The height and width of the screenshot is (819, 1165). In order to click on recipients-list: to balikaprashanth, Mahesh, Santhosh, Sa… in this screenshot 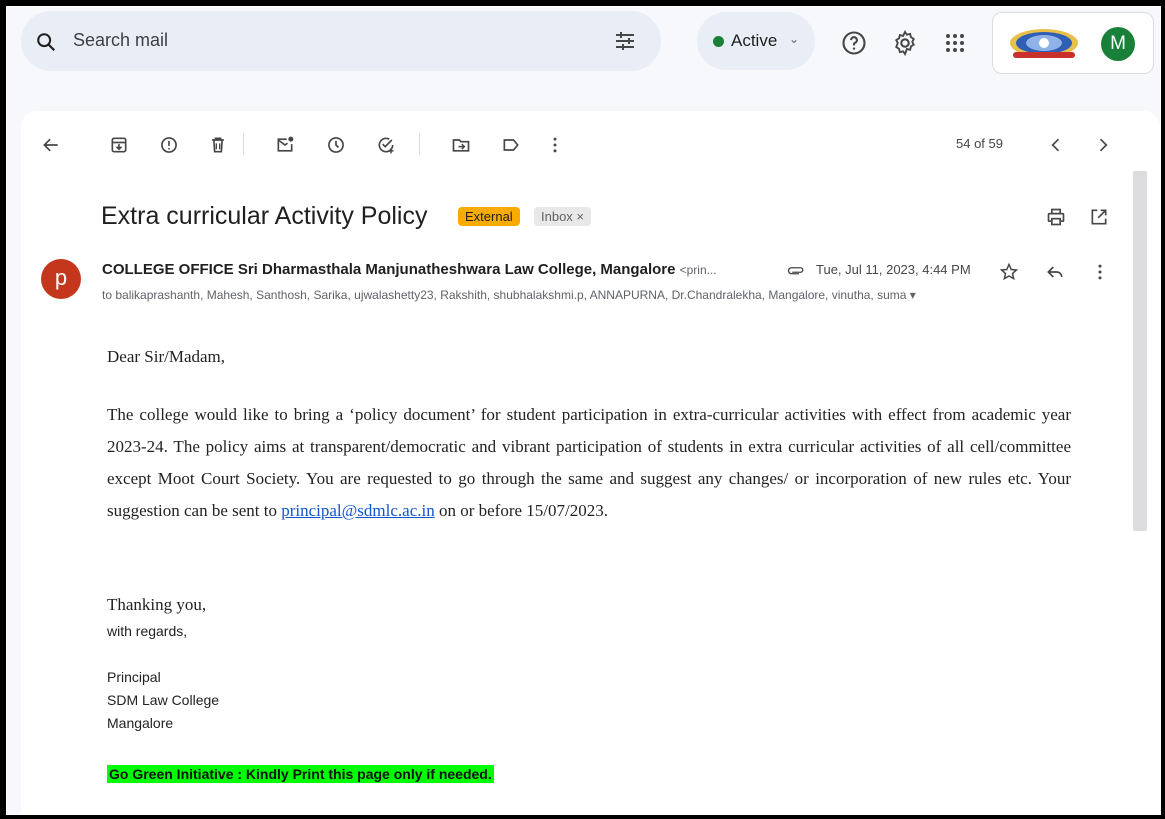, I will do `click(509, 295)`.